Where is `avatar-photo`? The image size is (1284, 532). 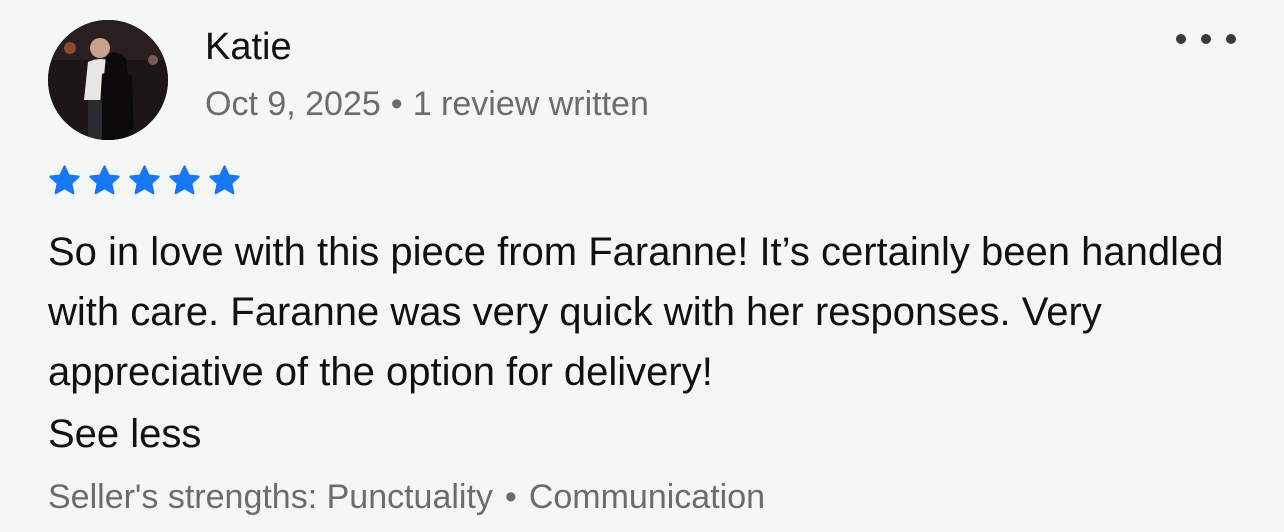 avatar-photo is located at coordinates (108, 80).